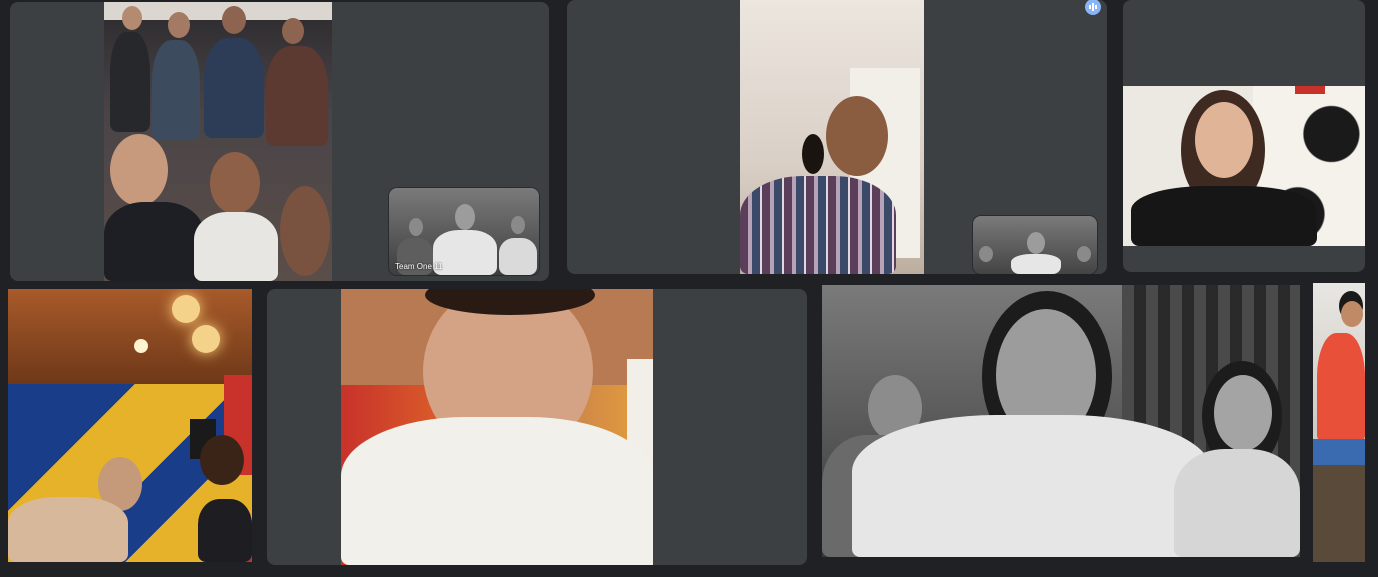  What do you see at coordinates (464, 231) in the screenshot?
I see `self-view-thumbnail: Team One 11` at bounding box center [464, 231].